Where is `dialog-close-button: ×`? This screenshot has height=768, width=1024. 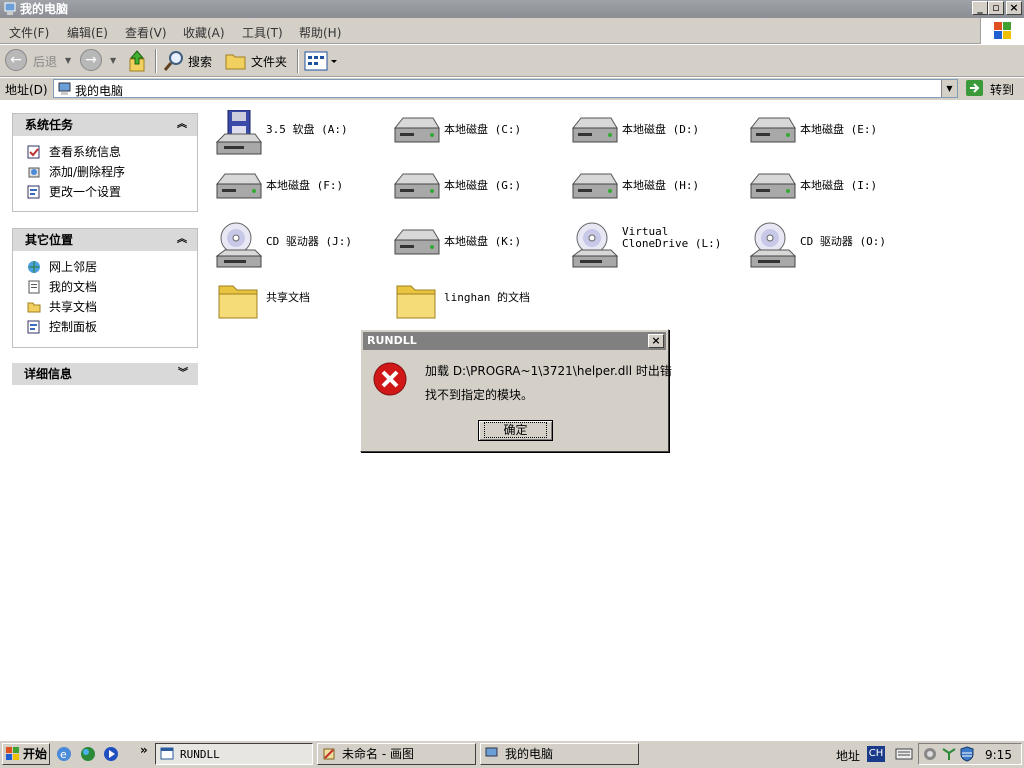
dialog-close-button: × is located at coordinates (656, 341).